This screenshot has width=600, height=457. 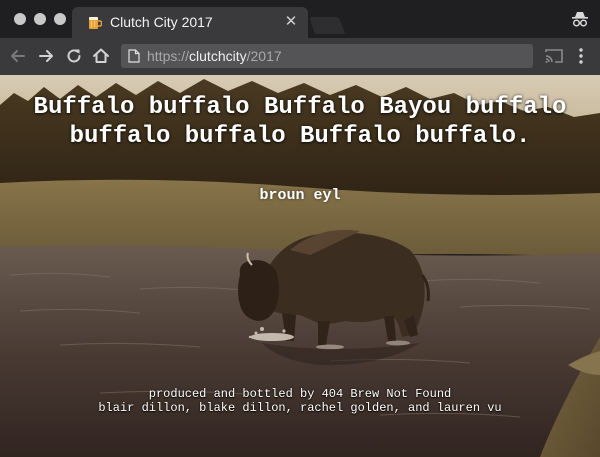 I want to click on browser-toolbar: https://clutchcity/2017, so click(x=300, y=56).